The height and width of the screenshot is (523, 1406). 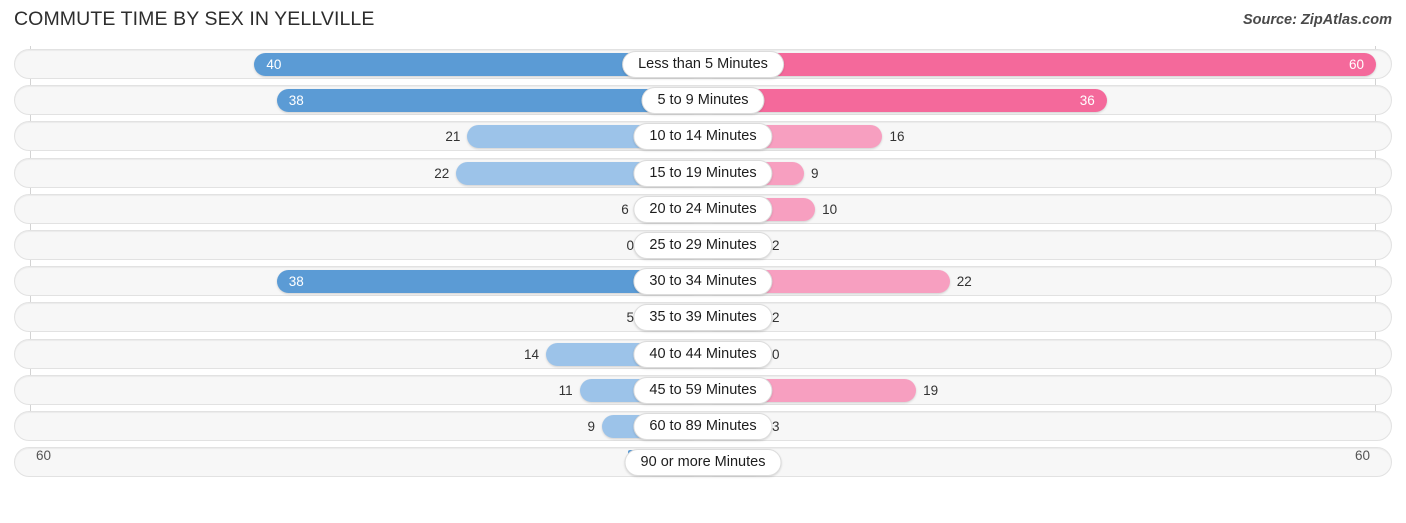 I want to click on category-label: 15 to 19 Minutes, so click(x=703, y=173).